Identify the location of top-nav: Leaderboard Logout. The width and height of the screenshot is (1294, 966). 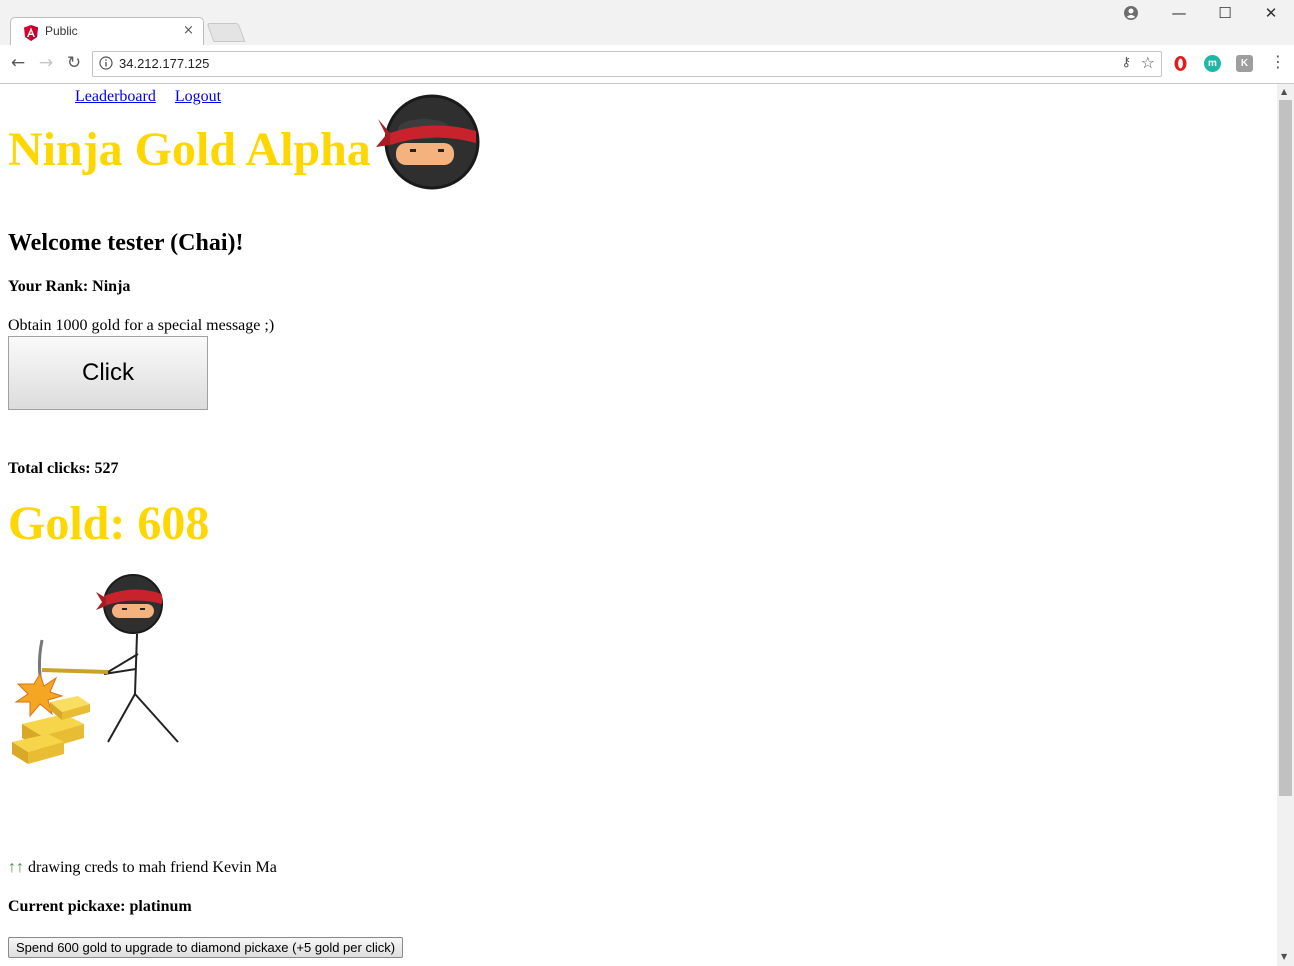
(155, 97).